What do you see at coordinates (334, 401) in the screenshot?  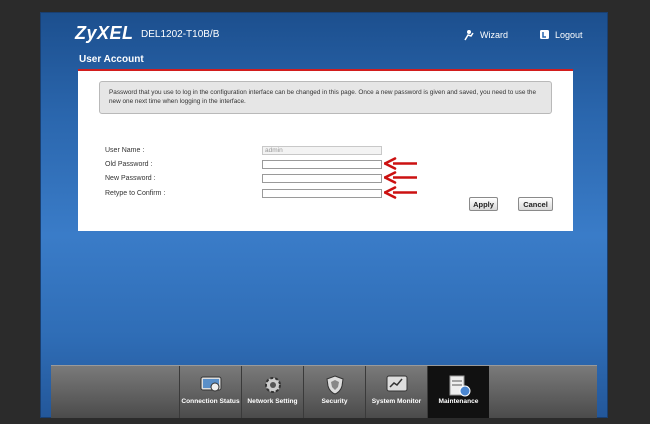 I see `nav-label: Security` at bounding box center [334, 401].